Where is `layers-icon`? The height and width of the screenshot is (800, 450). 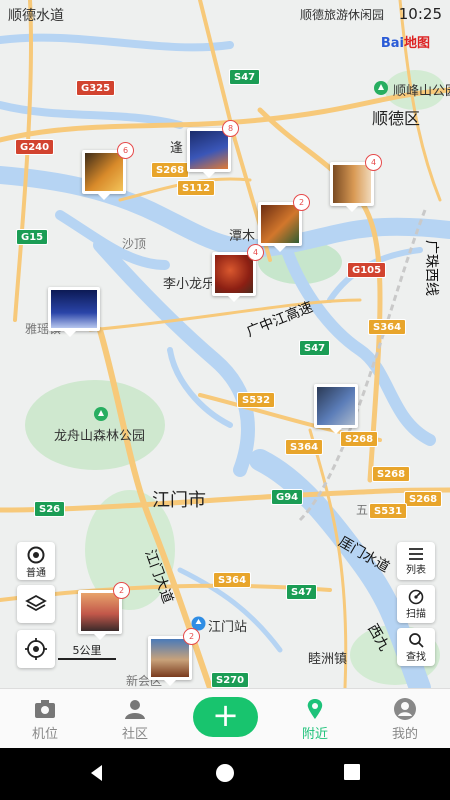
layers-icon is located at coordinates (36, 603).